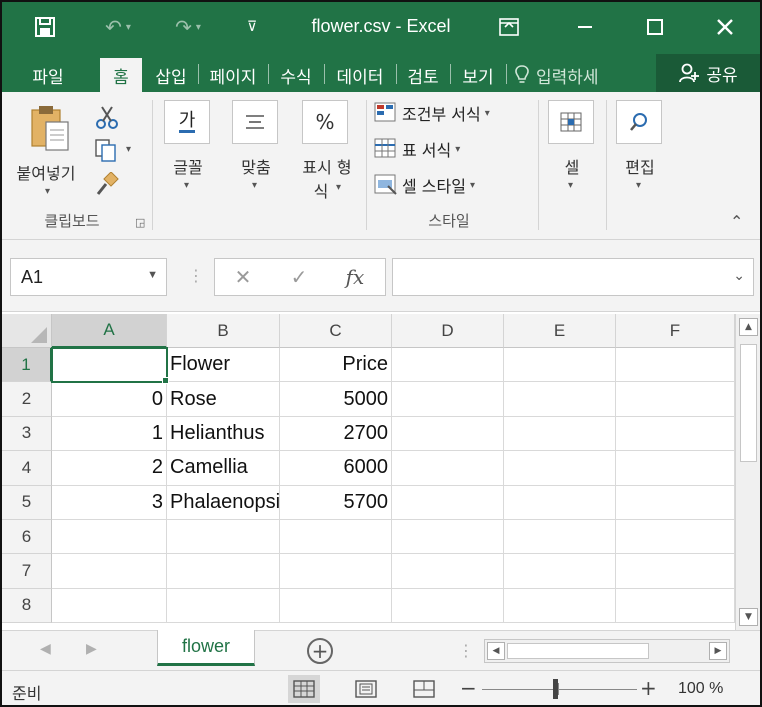 The image size is (762, 707). What do you see at coordinates (27, 365) in the screenshot?
I see `row-header-1: 1` at bounding box center [27, 365].